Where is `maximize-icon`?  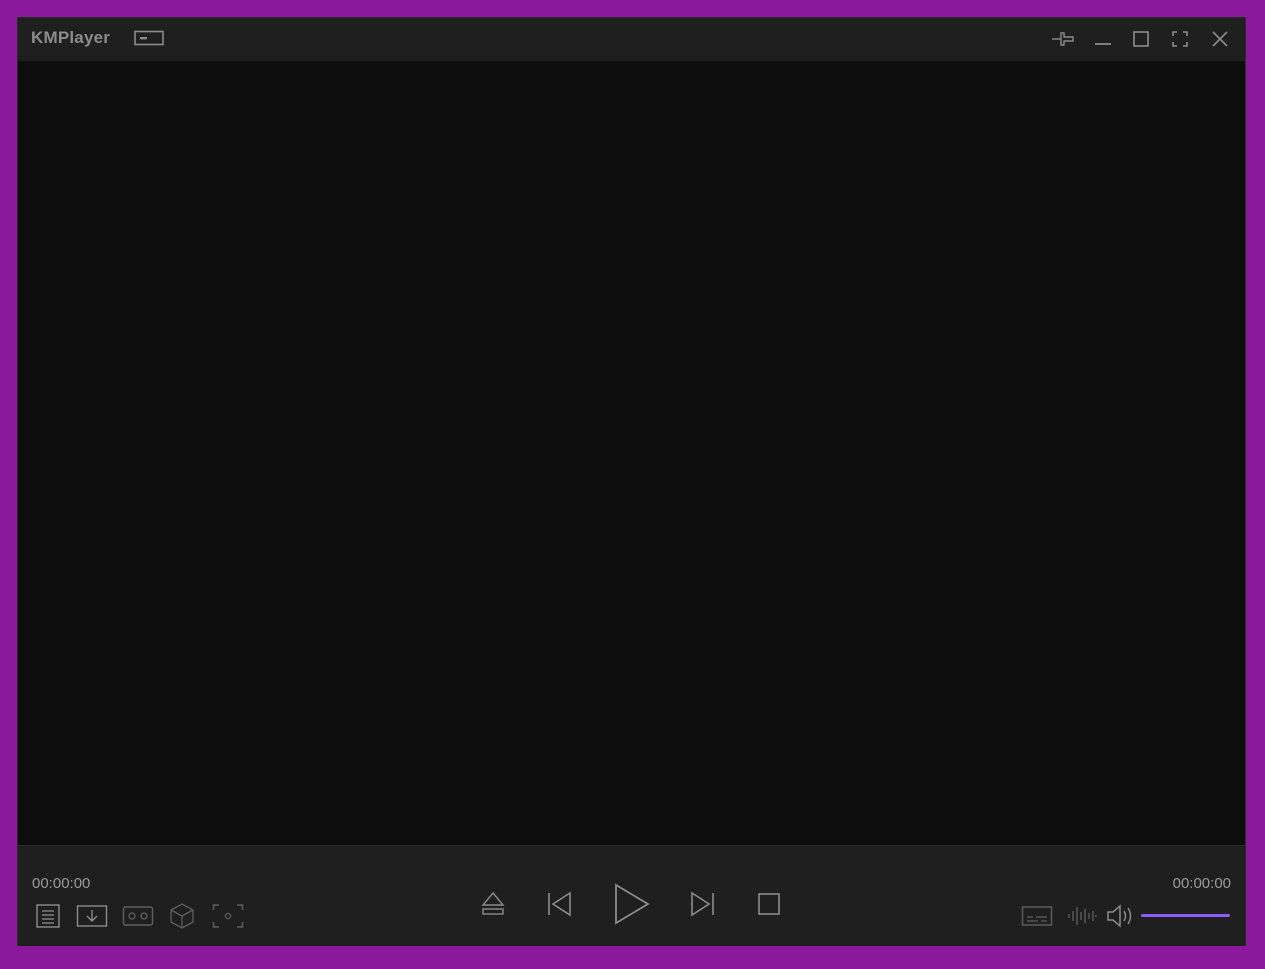 maximize-icon is located at coordinates (1141, 39).